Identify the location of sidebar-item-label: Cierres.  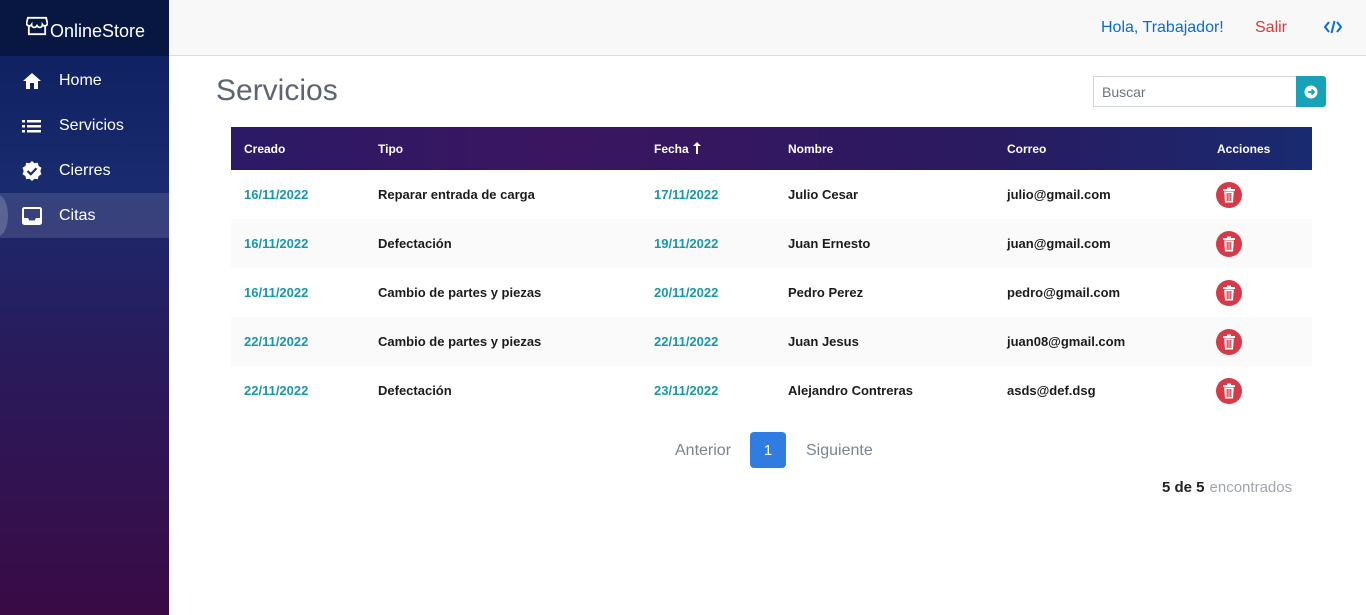
(85, 170).